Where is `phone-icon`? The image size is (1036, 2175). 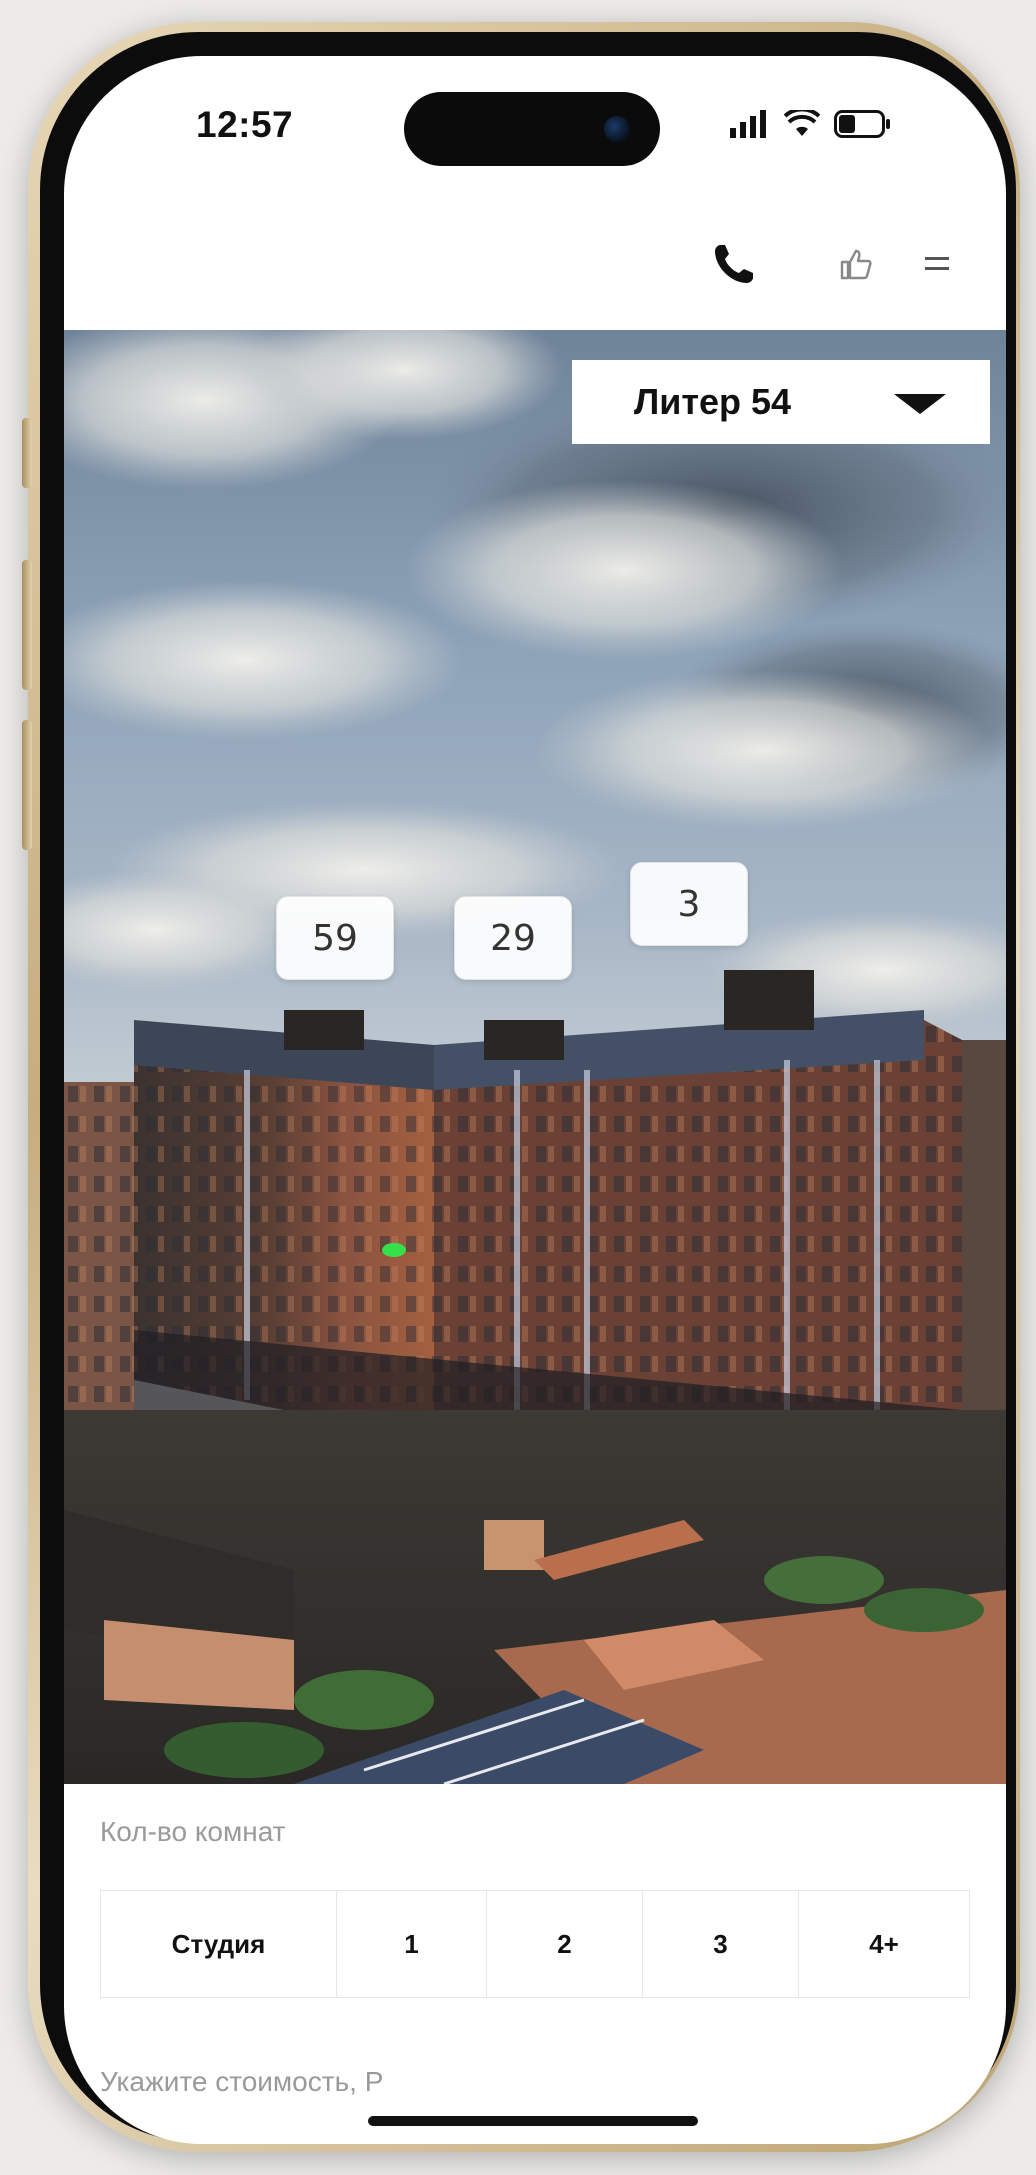 phone-icon is located at coordinates (734, 264).